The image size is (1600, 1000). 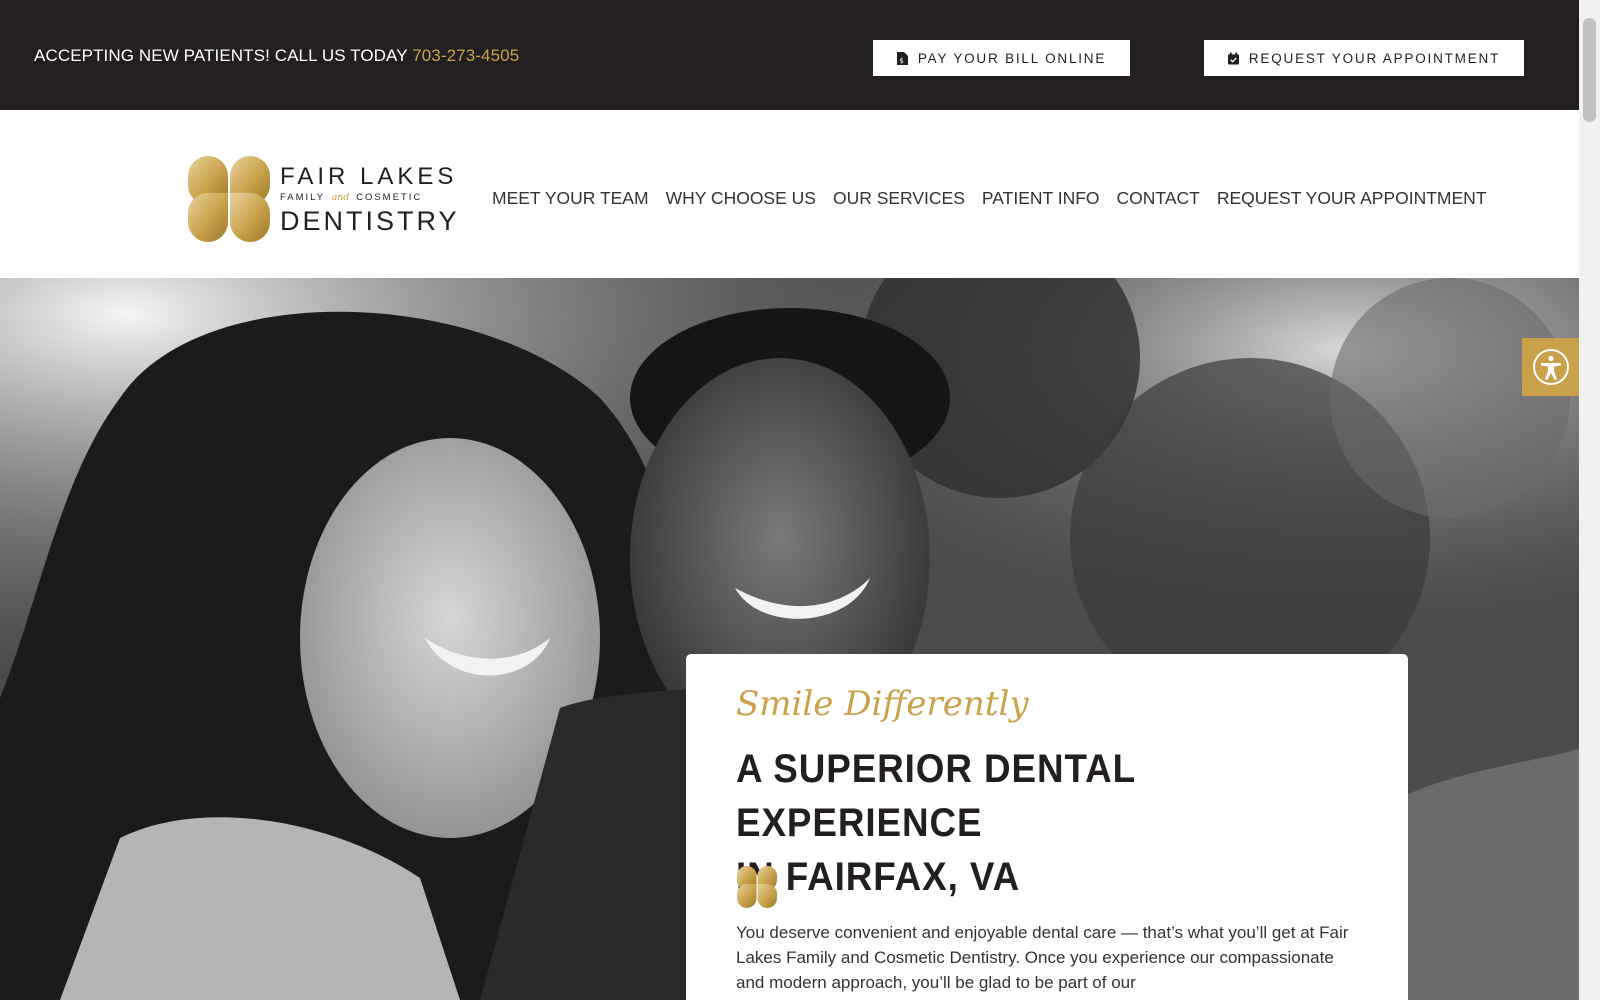 What do you see at coordinates (570, 198) in the screenshot?
I see `nav-meet-your-team: MEET YOUR TEAM` at bounding box center [570, 198].